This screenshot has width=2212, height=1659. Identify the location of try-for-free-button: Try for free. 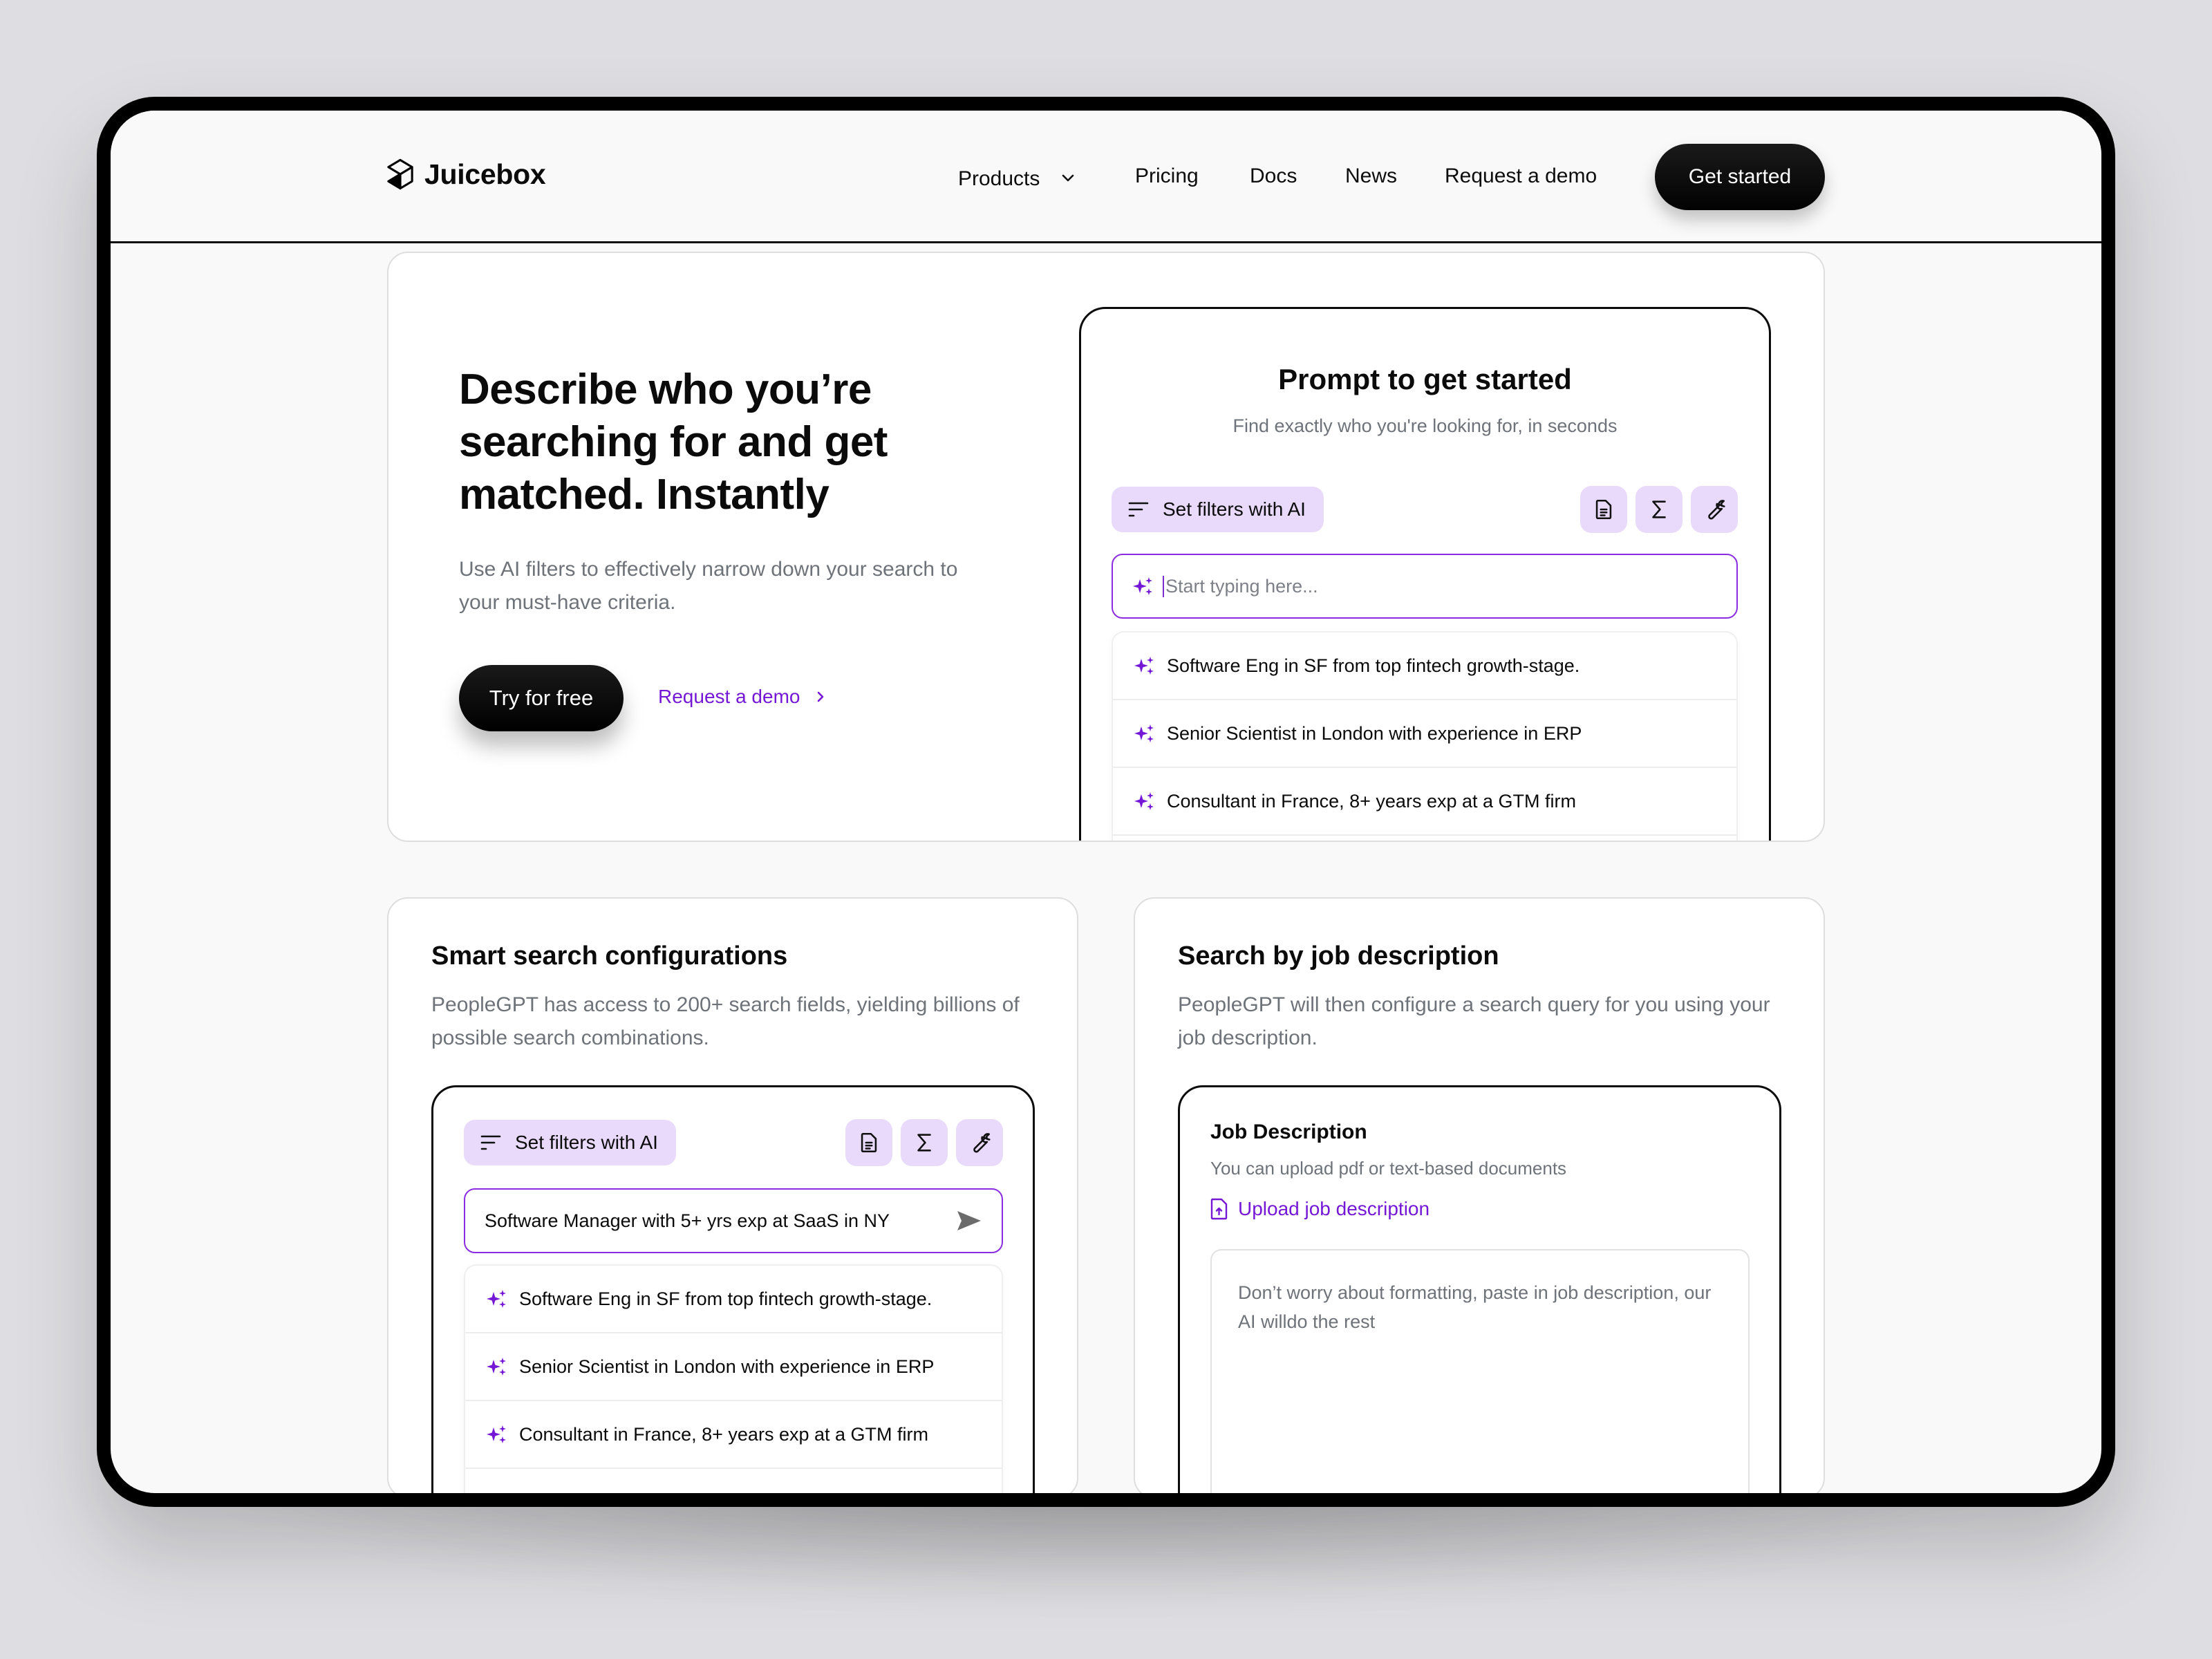
(541, 698).